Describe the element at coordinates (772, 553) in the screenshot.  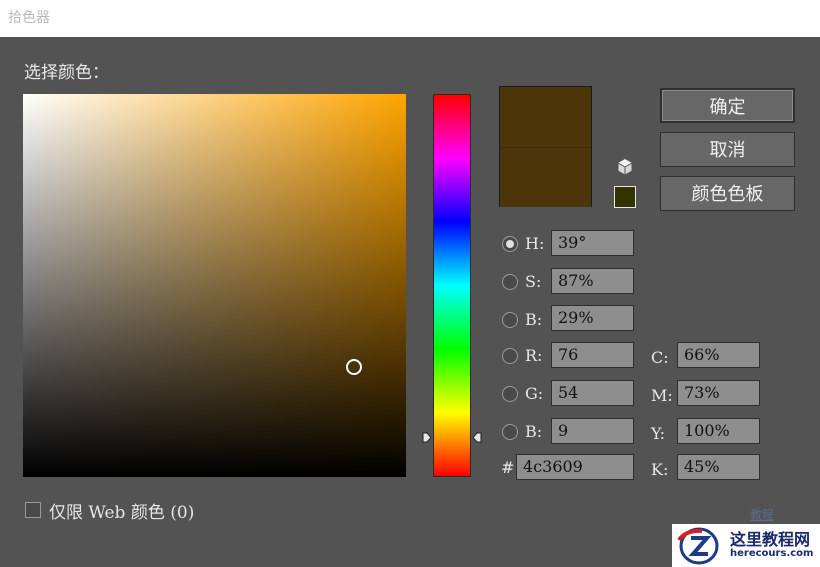
I see `watermark-url: herecours.com` at that location.